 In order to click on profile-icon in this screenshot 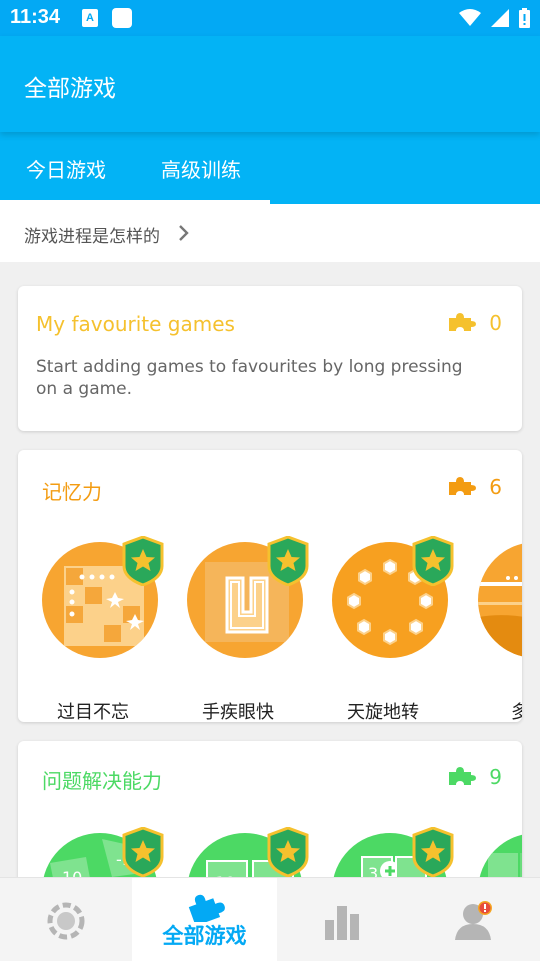, I will do `click(473, 920)`.